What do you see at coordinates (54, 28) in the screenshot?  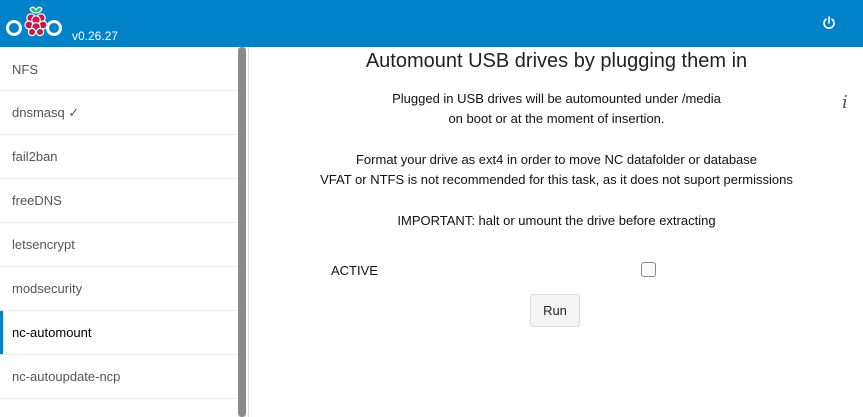 I see `logo-right-ring` at bounding box center [54, 28].